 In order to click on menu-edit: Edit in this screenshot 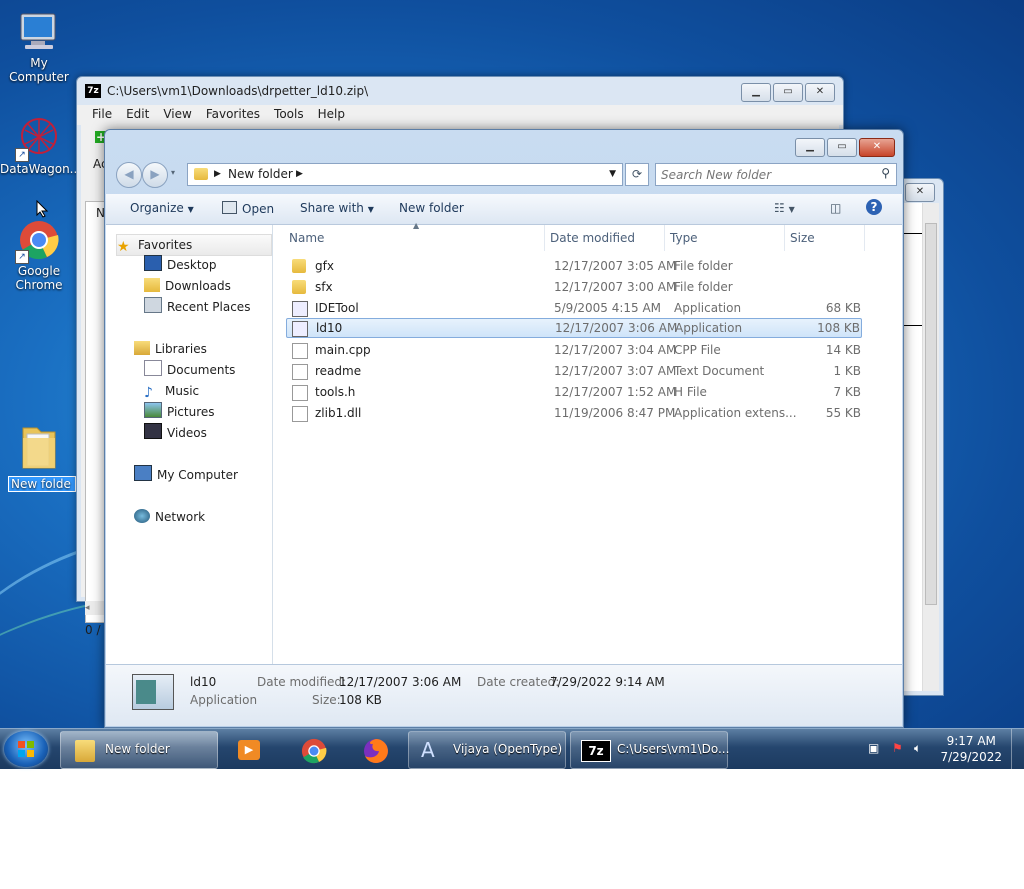, I will do `click(137, 115)`.